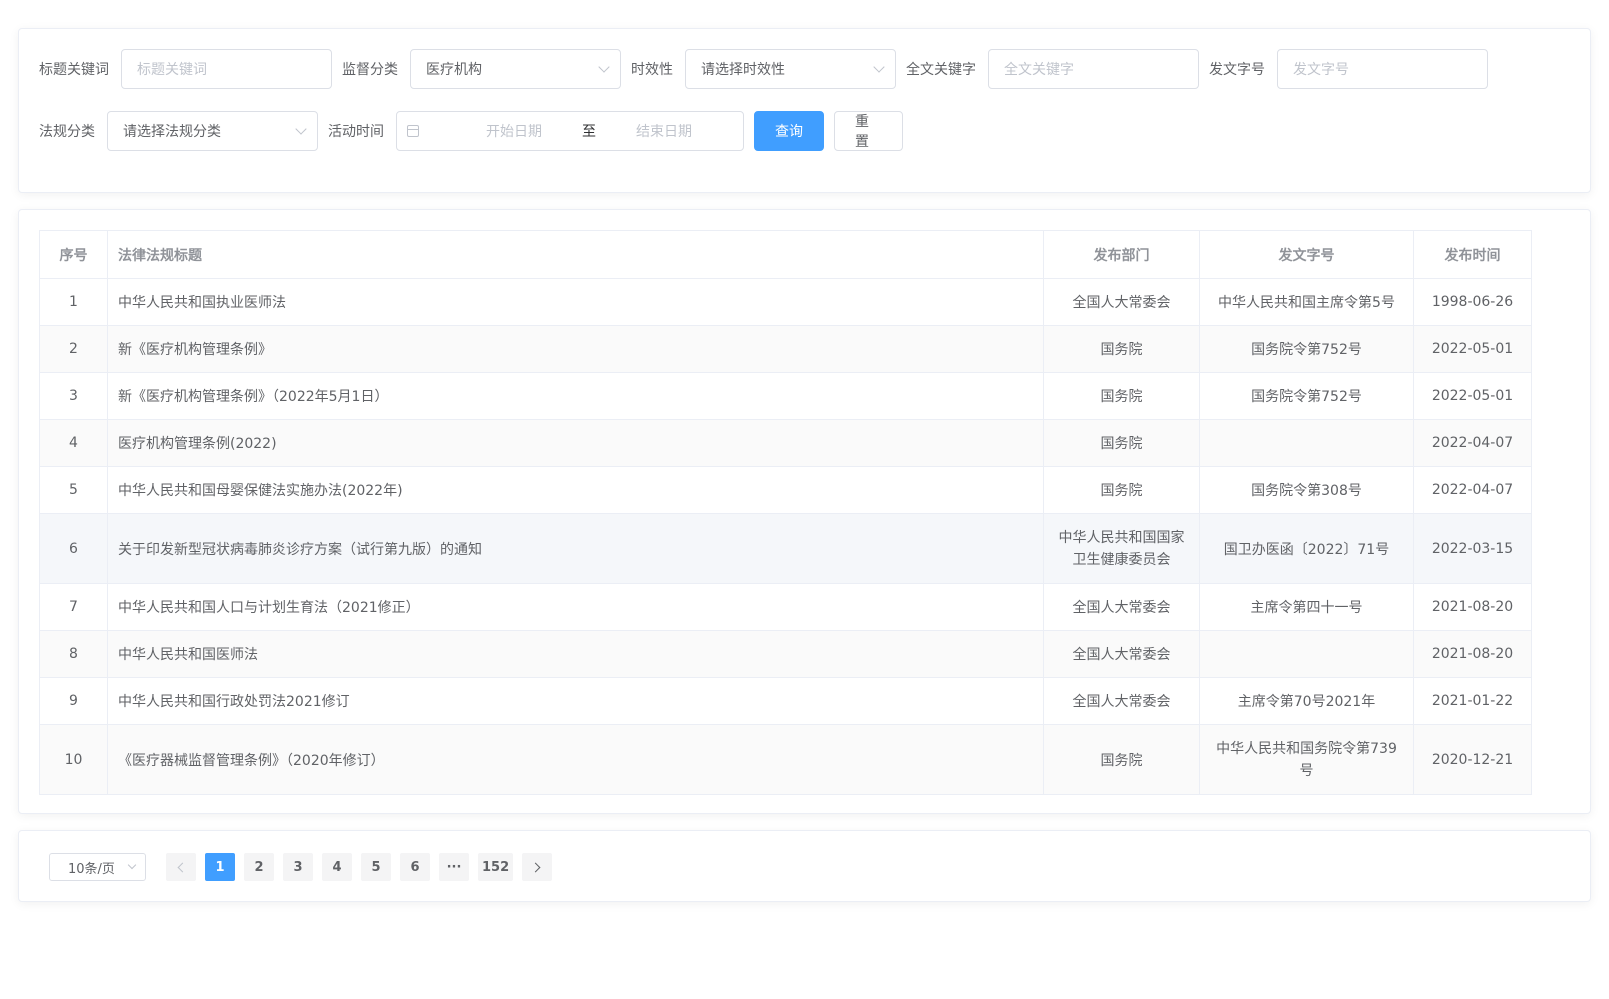 The height and width of the screenshot is (999, 1609). I want to click on pagination-panel: 10条/页 1 2 3 4 5 6 ··· 152, so click(804, 866).